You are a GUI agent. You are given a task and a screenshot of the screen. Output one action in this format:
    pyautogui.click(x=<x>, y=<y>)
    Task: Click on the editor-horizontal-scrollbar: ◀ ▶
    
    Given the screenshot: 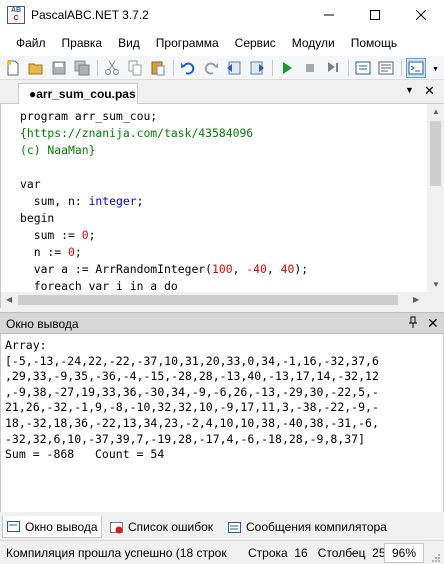 What is the action you would take?
    pyautogui.click(x=222, y=300)
    